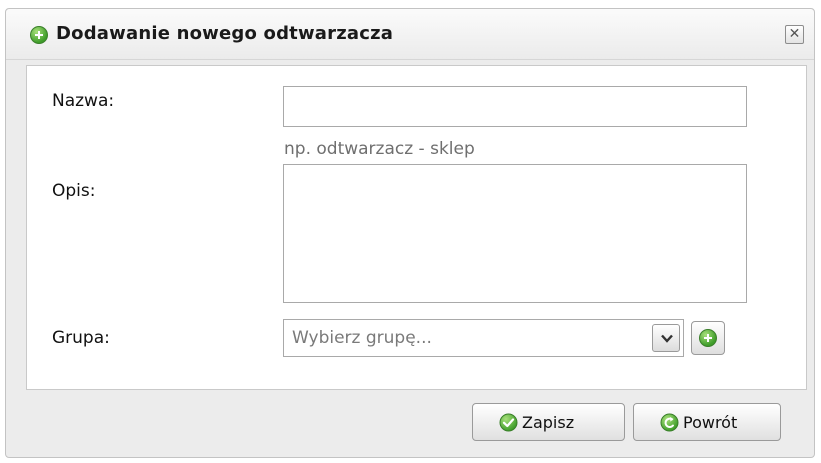  I want to click on save-button-label: Zapisz, so click(548, 422).